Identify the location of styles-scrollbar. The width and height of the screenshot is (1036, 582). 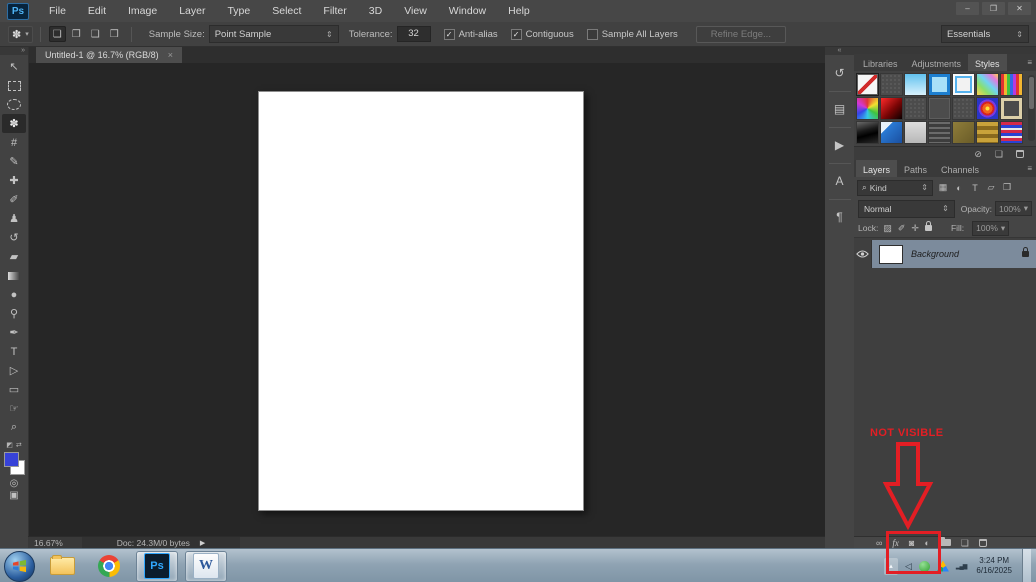
(1031, 108).